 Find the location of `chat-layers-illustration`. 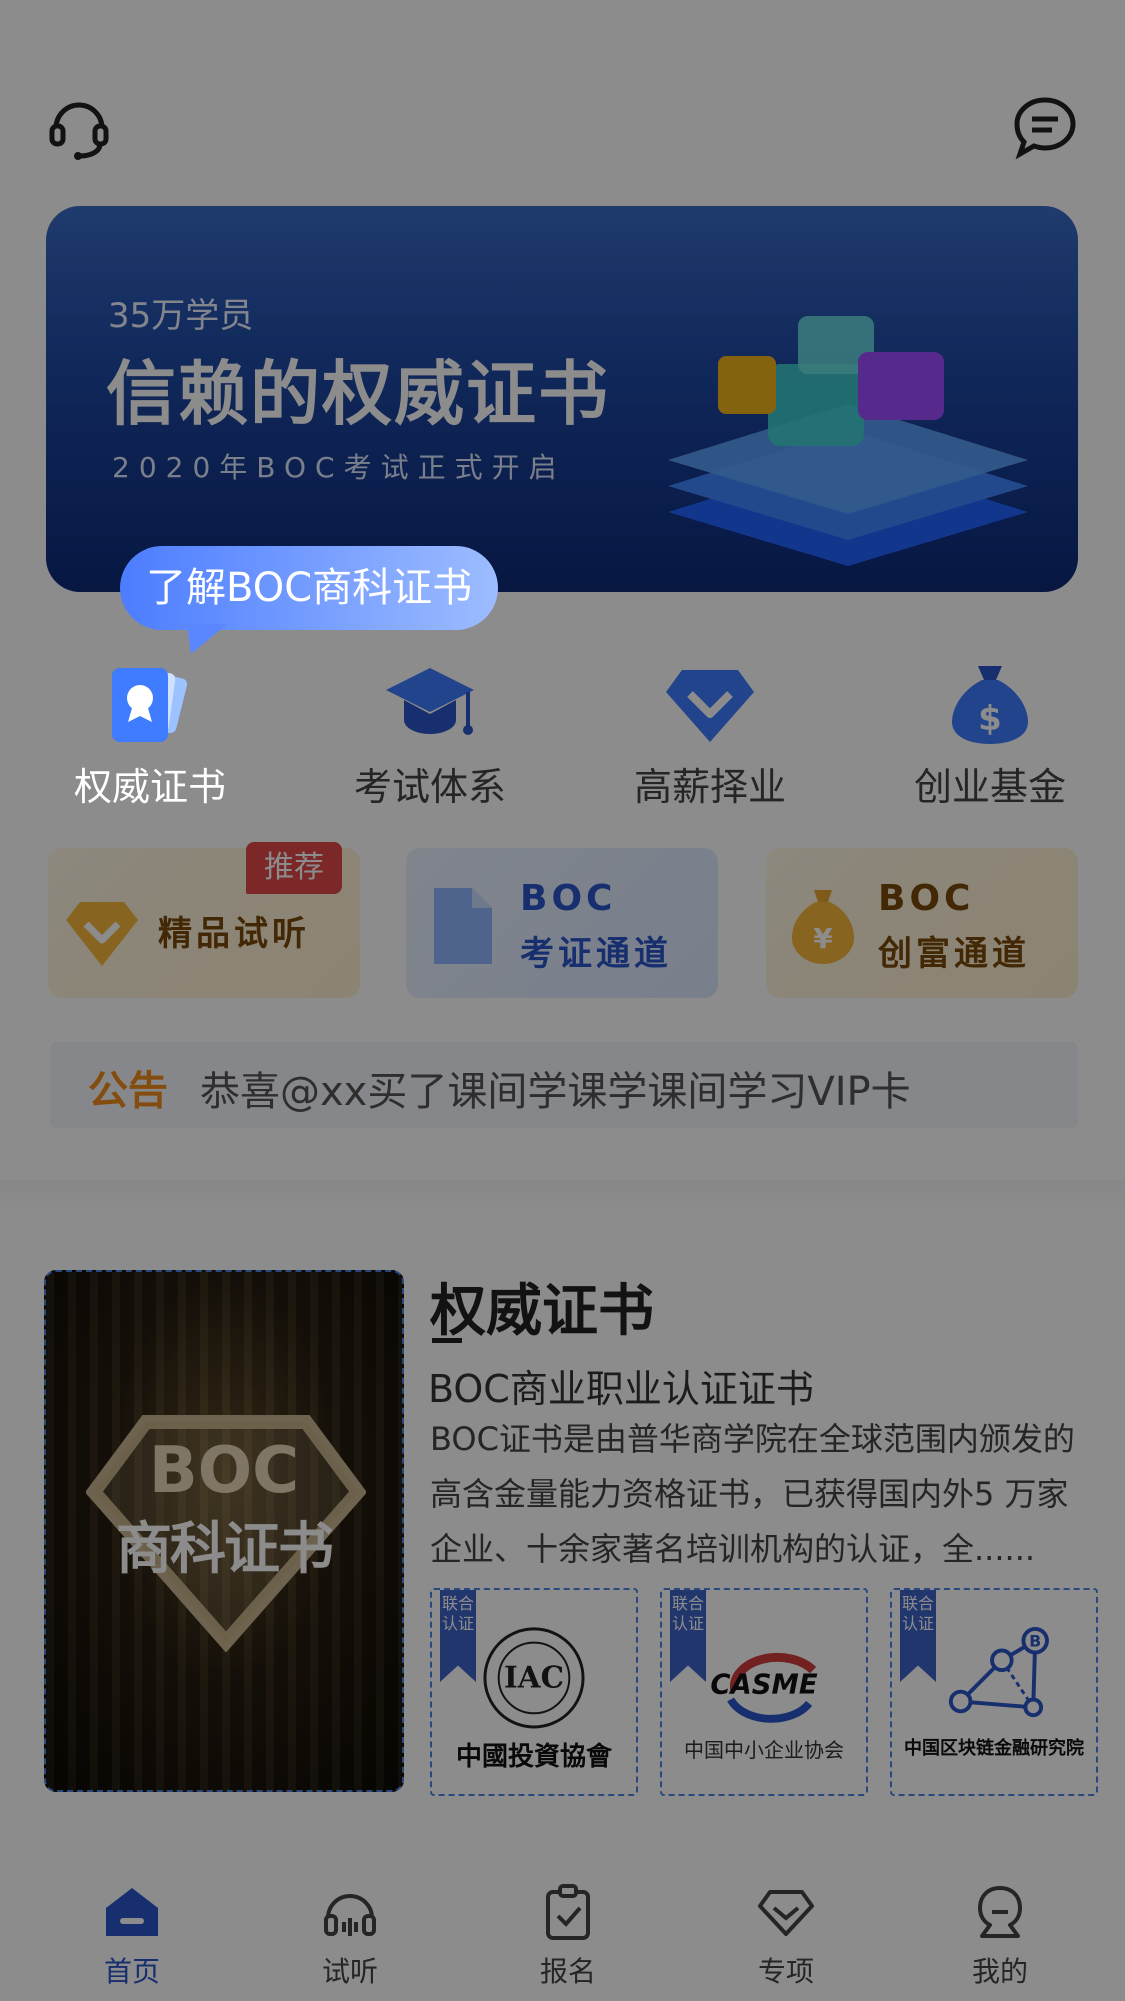

chat-layers-illustration is located at coordinates (848, 441).